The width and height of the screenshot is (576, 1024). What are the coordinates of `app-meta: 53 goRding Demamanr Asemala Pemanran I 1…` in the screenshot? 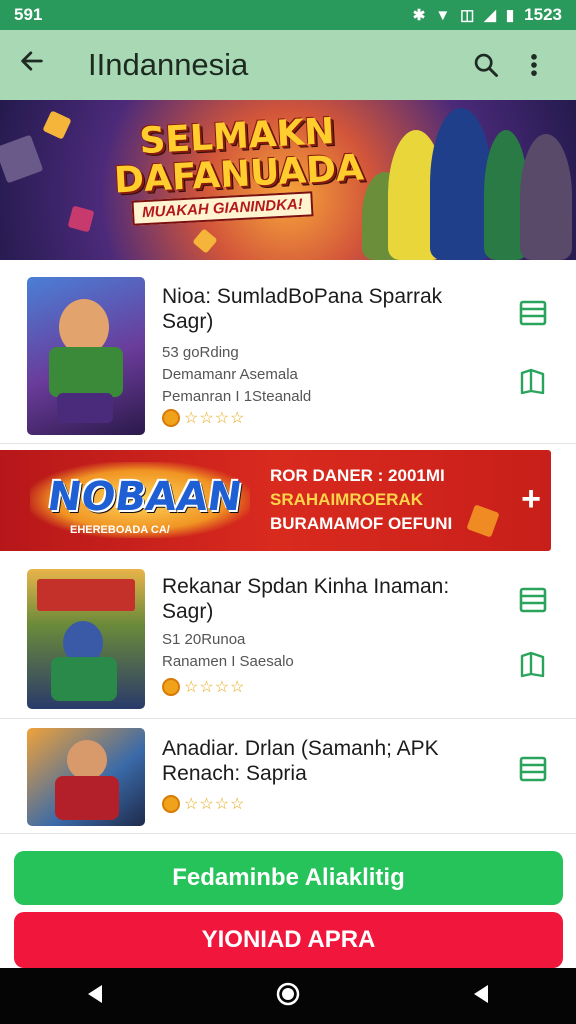 It's located at (236, 375).